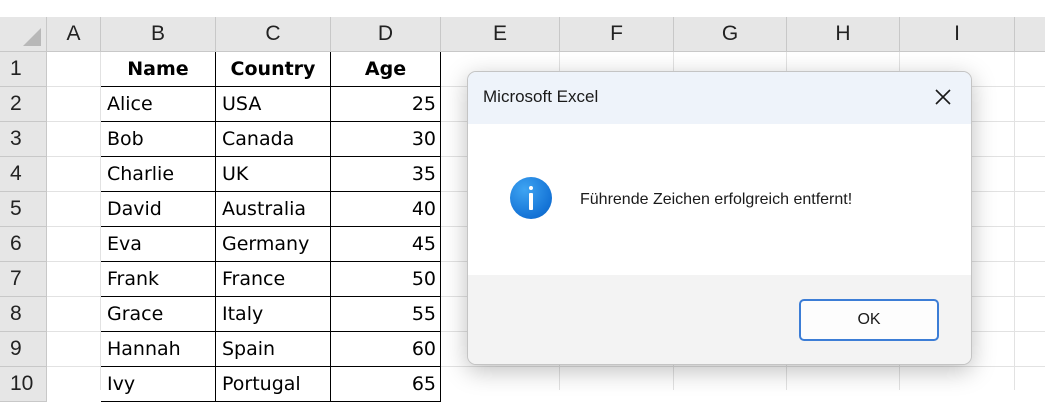  Describe the element at coordinates (719, 319) in the screenshot. I see `dialog-footer: OK` at that location.